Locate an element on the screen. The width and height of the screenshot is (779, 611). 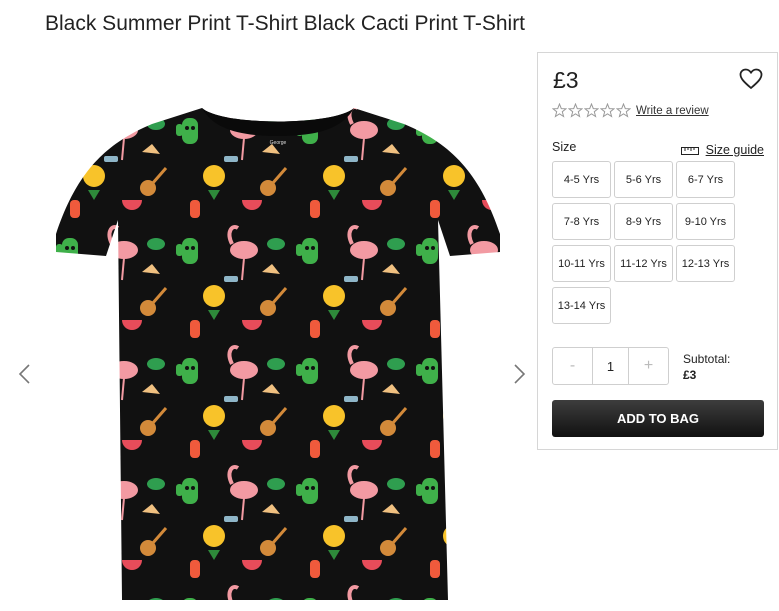
chevron-right-icon is located at coordinates (520, 374).